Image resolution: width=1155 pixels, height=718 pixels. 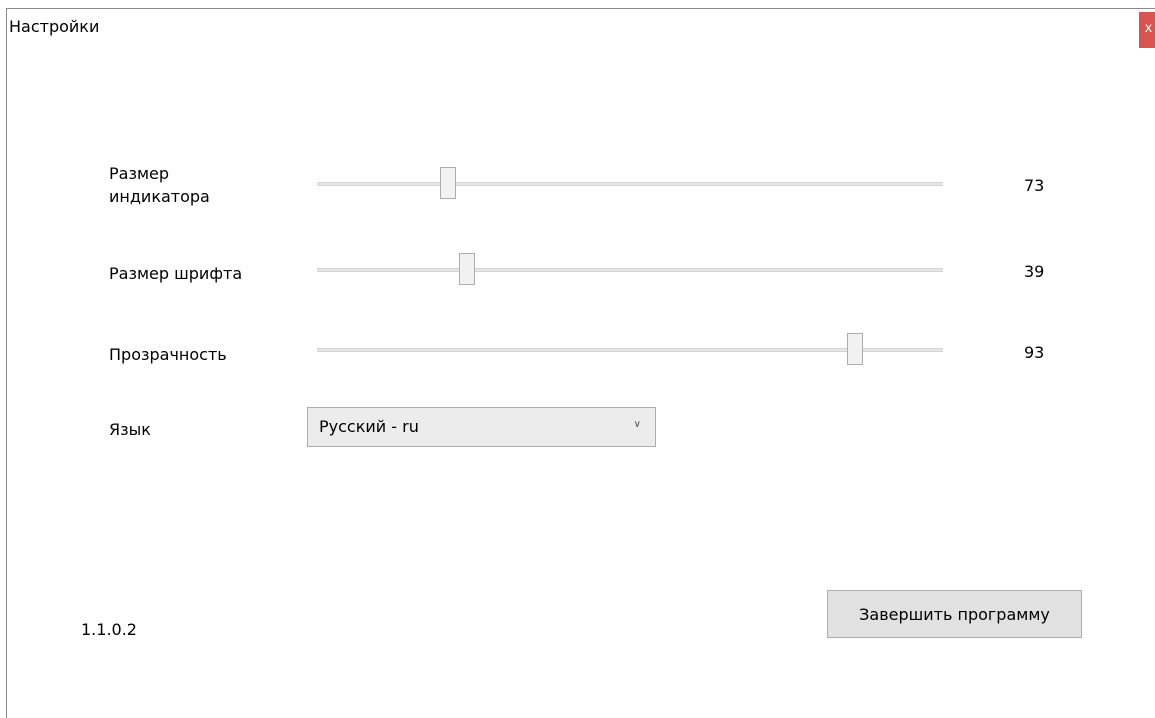 What do you see at coordinates (630, 351) in the screenshot?
I see `transparency-slider` at bounding box center [630, 351].